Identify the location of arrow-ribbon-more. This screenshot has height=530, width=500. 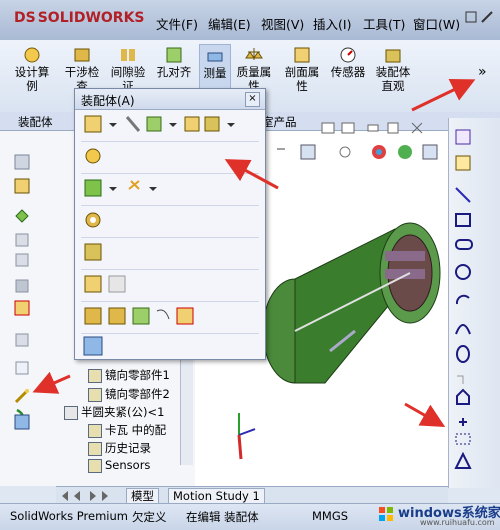
(443, 95).